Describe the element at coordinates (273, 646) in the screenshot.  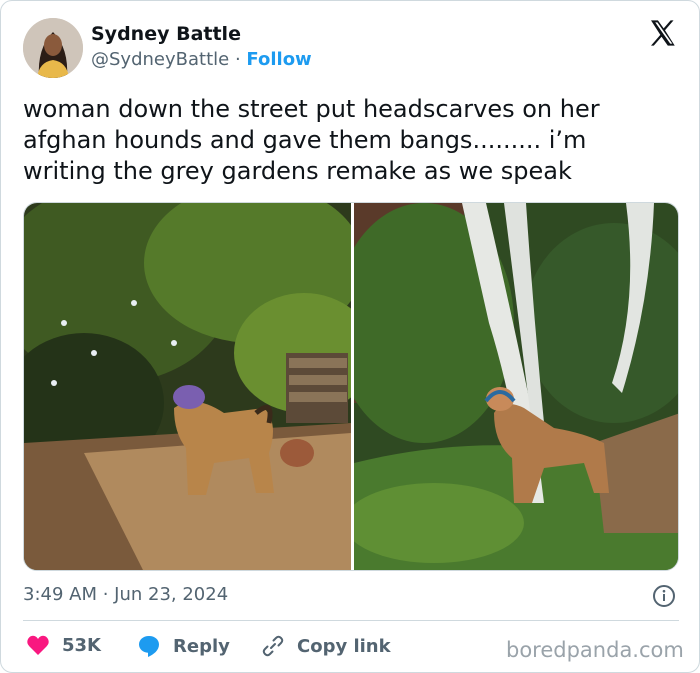
I see `link-icon` at that location.